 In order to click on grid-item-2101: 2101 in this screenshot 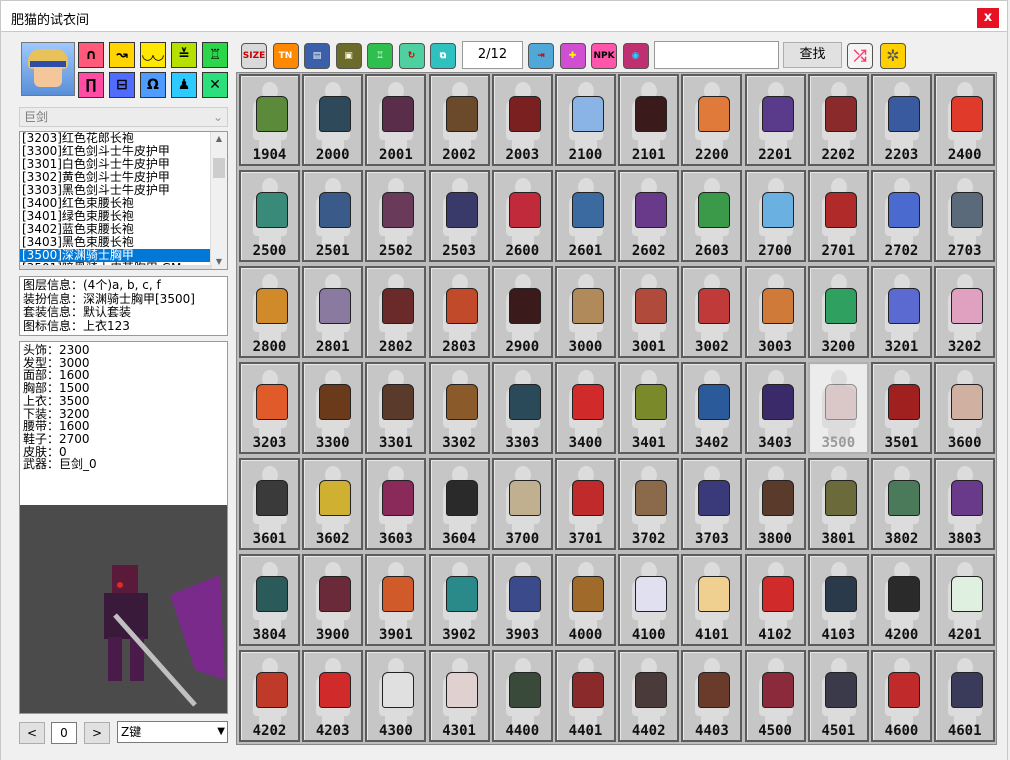, I will do `click(649, 120)`.